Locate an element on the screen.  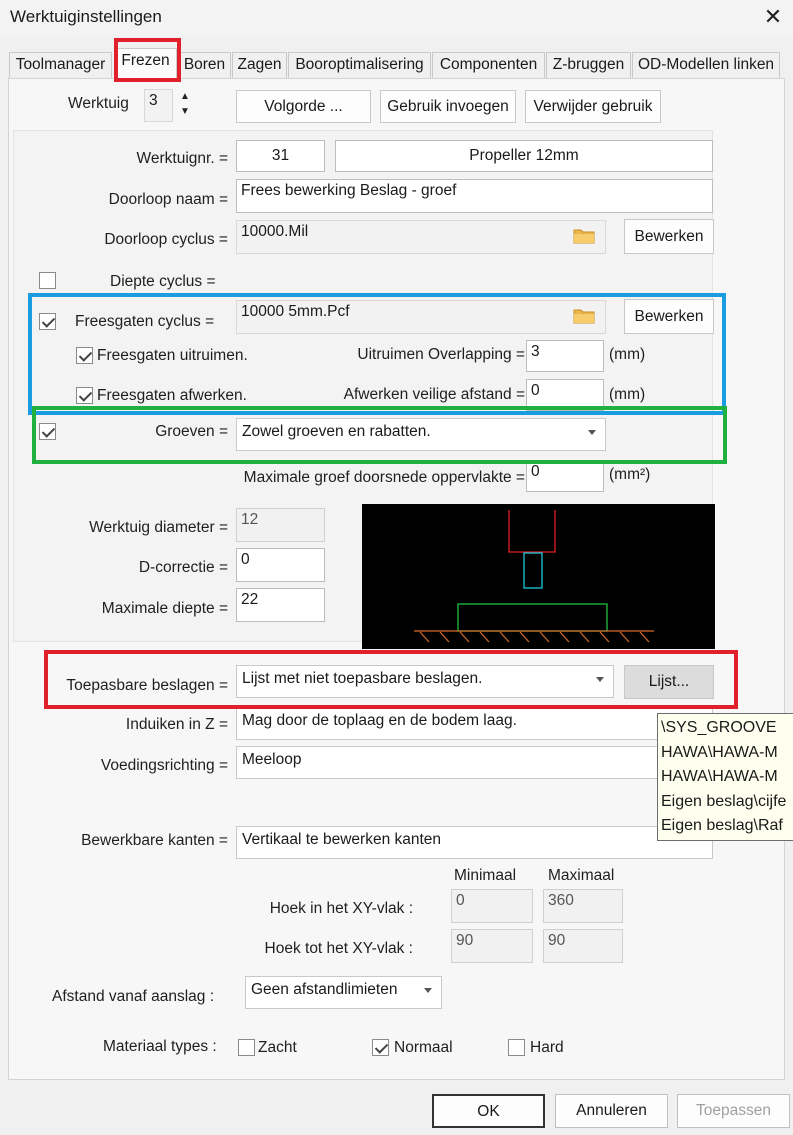
gebruik-invoegen-button: Gebruik invoegen is located at coordinates (448, 106).